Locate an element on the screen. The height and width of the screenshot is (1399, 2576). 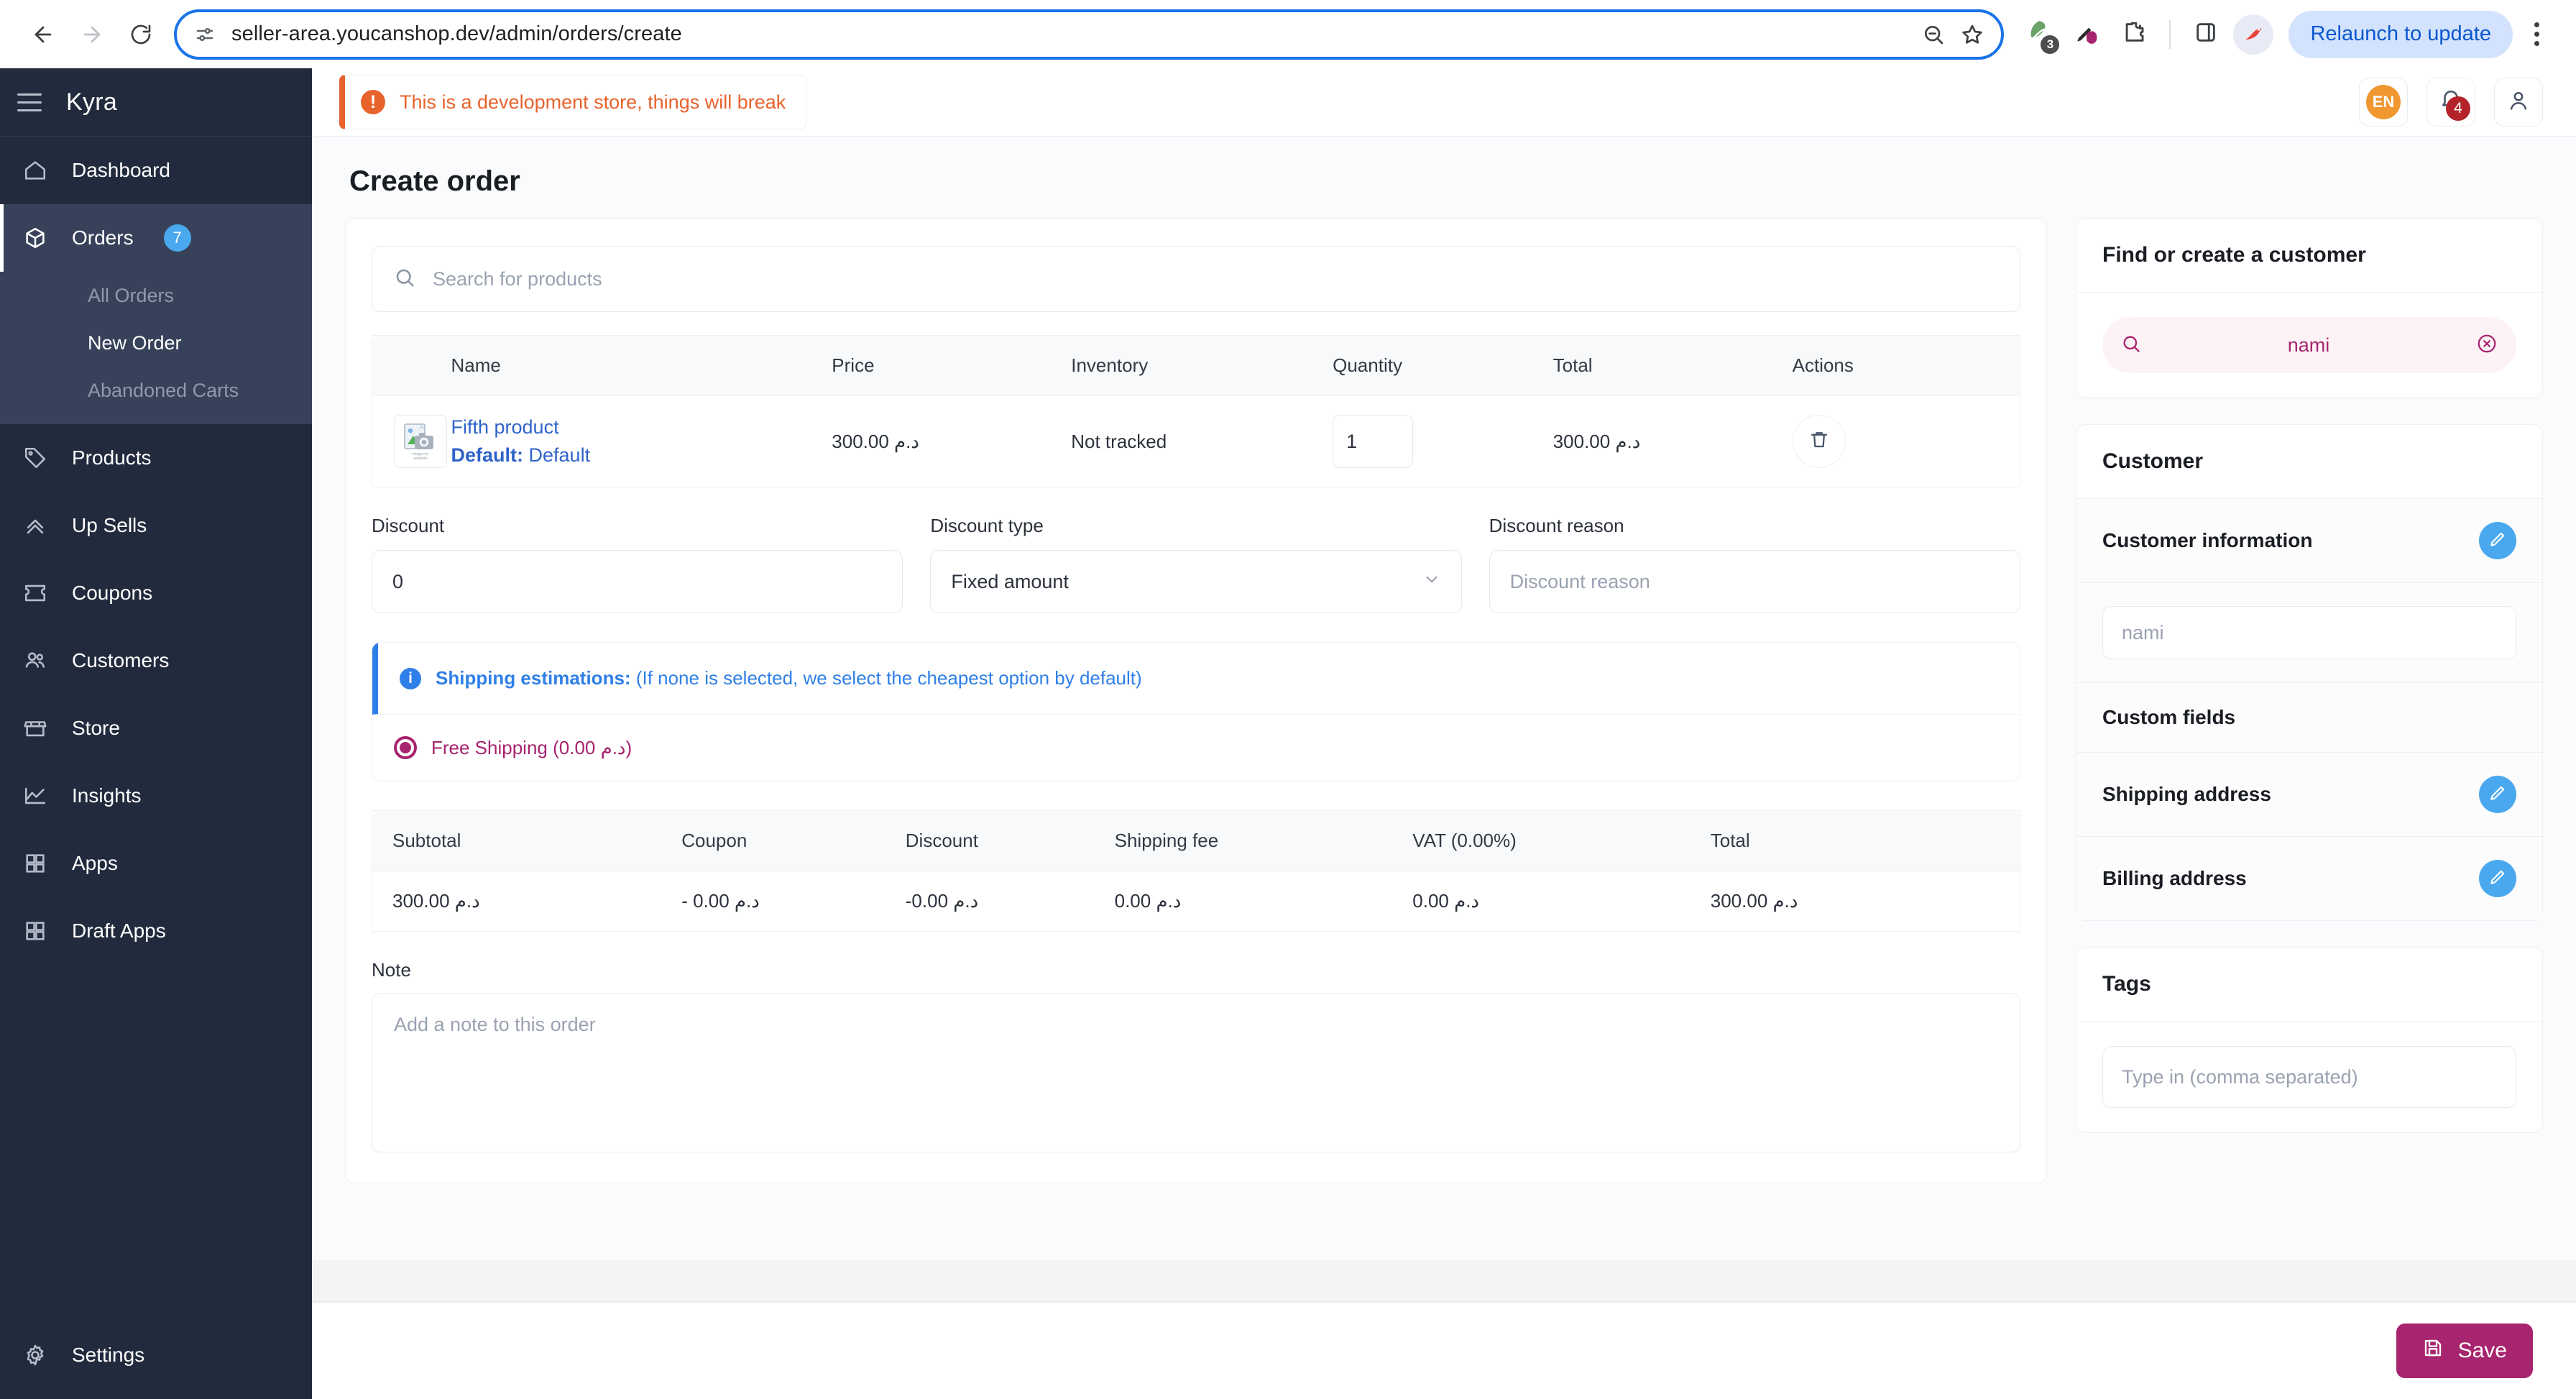
totals-col-total: Total is located at coordinates (1865, 841).